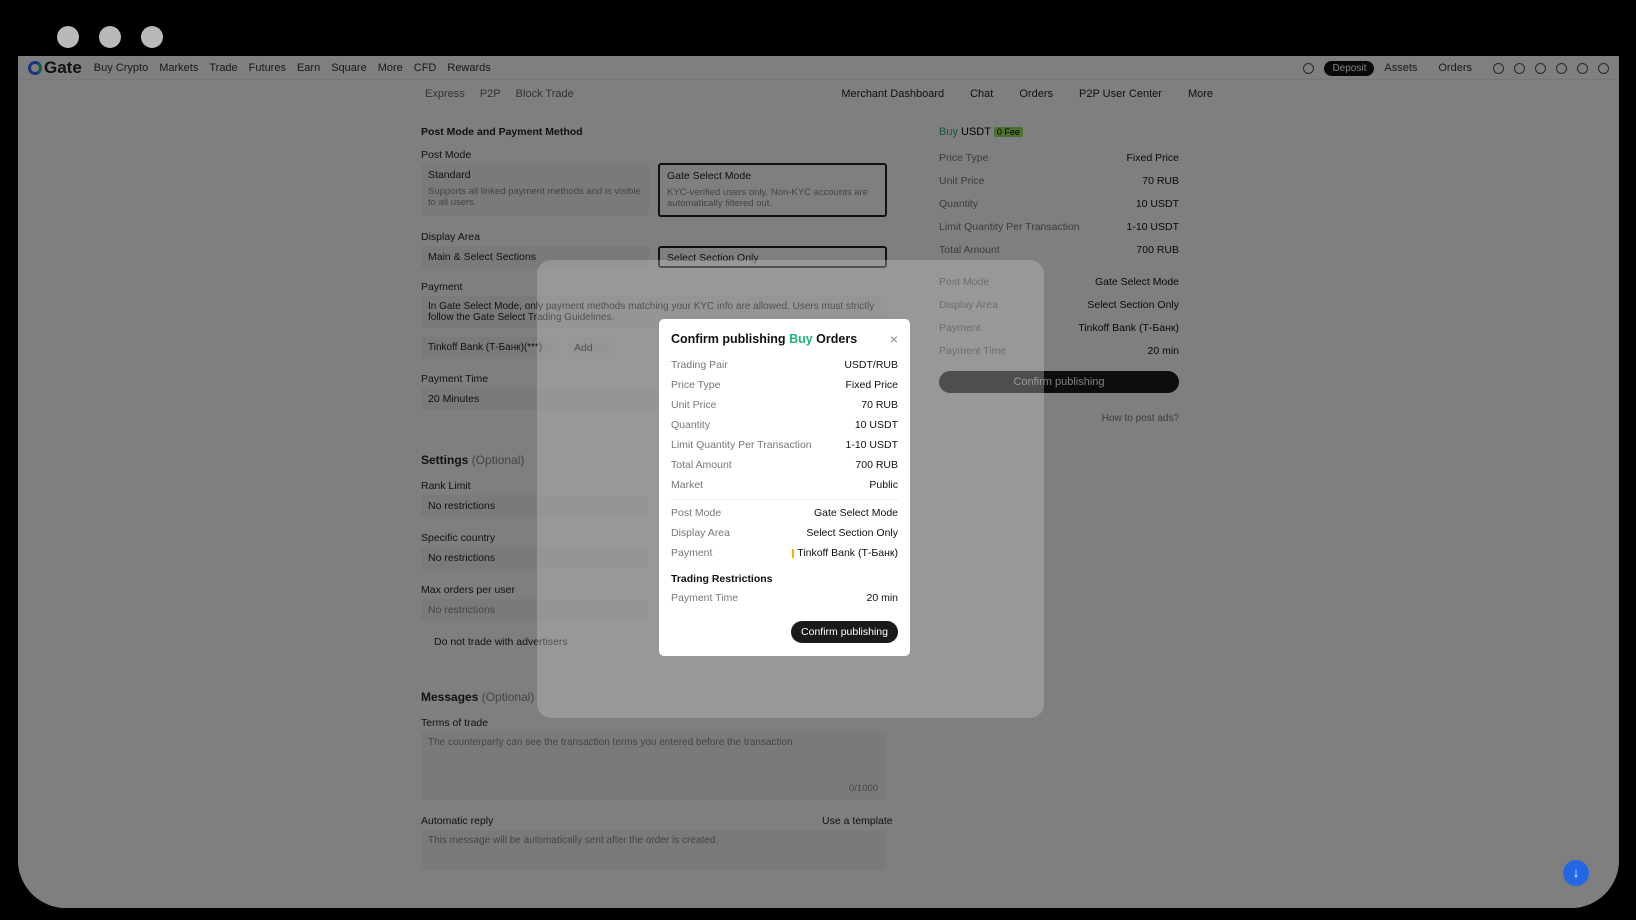 The image size is (1636, 920). I want to click on modal-key: Market, so click(687, 485).